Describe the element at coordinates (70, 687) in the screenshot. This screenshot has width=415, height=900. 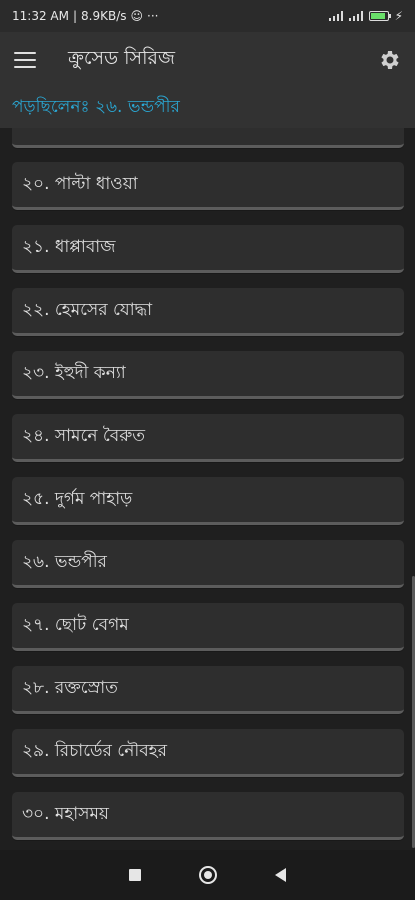
I see `chapter-label: ২৮. রক্তস্রোত` at that location.